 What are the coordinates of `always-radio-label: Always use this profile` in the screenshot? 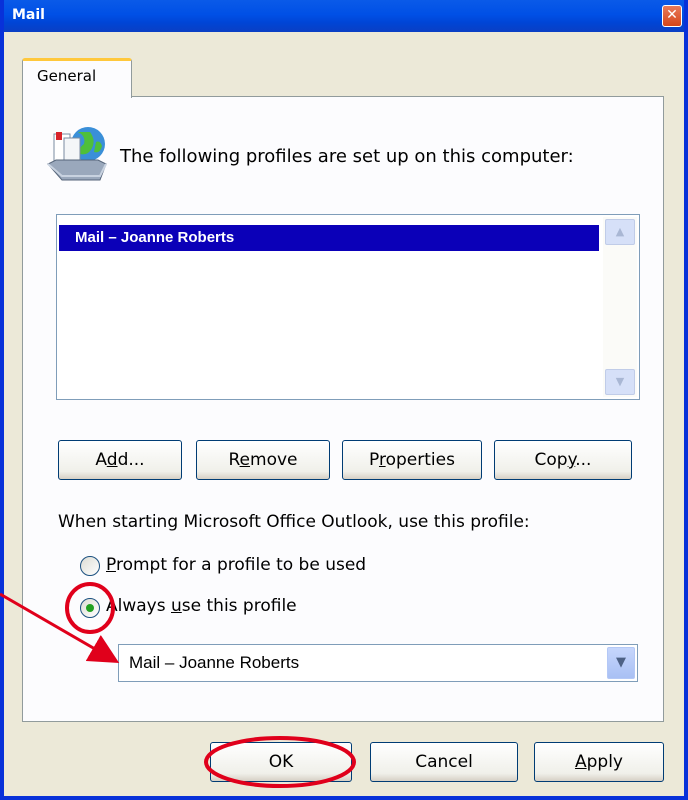 It's located at (201, 606).